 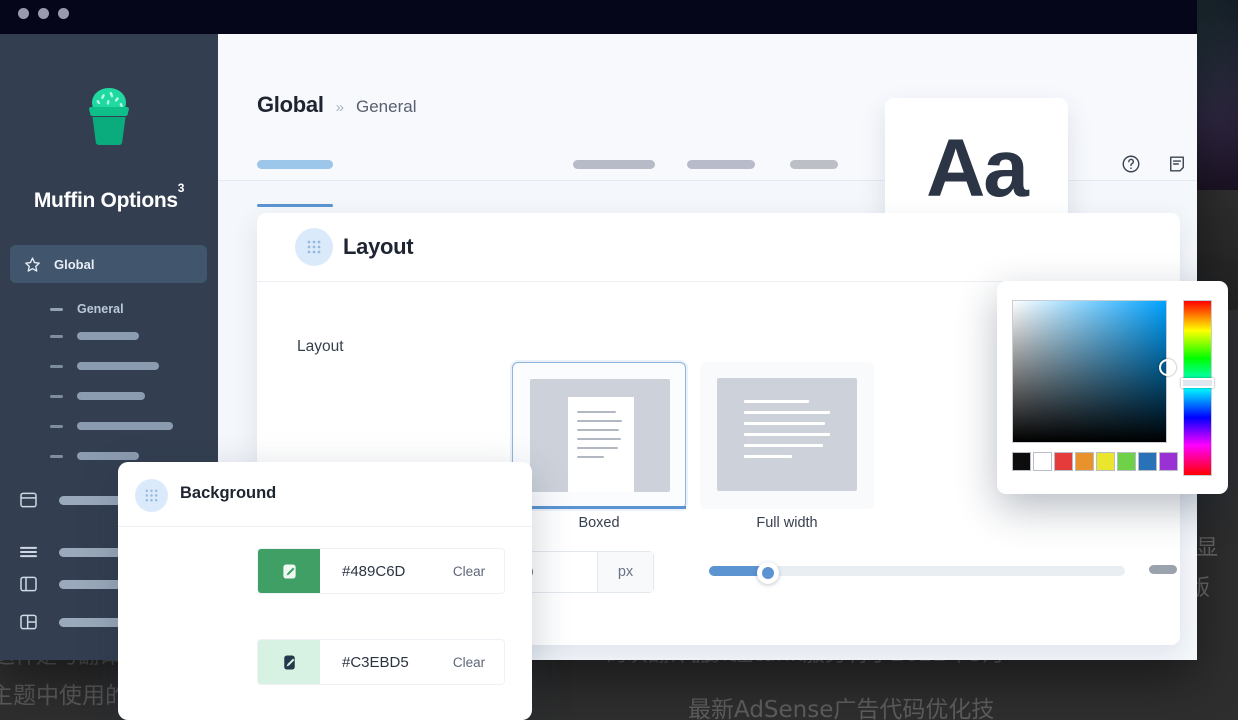 I want to click on boxed-thumbnail, so click(x=600, y=435).